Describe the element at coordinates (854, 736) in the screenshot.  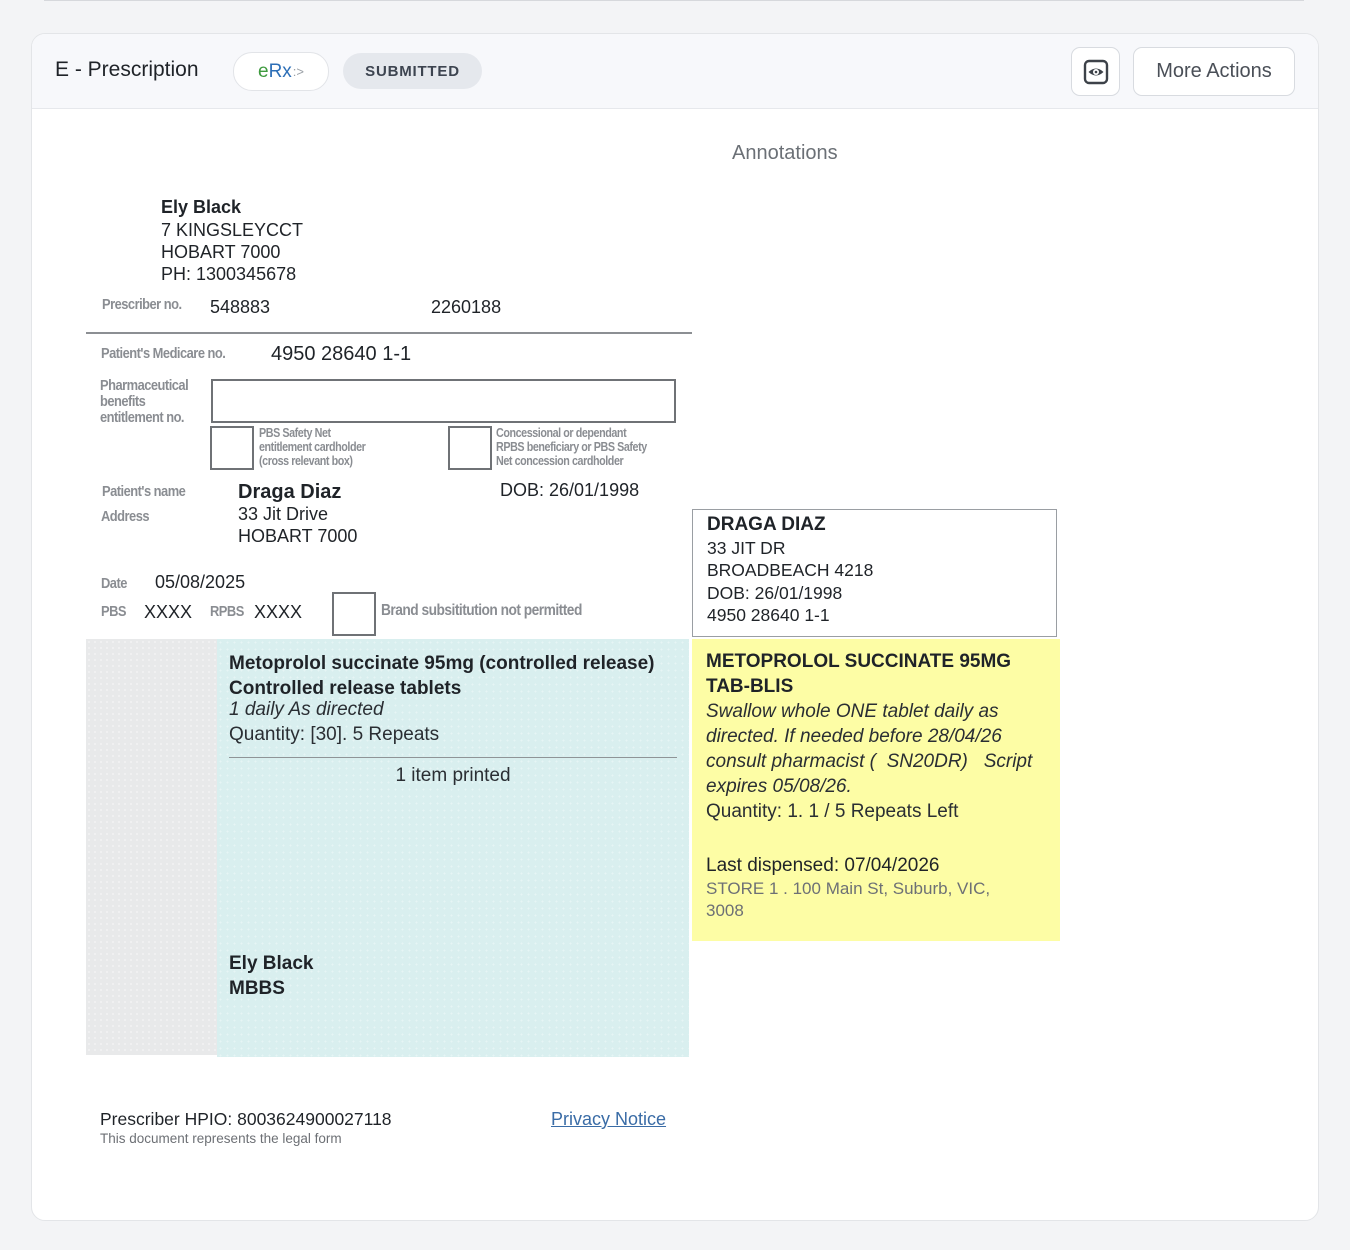
I see `dispense-directions-line2: directed. If needed before 28/04/26` at that location.